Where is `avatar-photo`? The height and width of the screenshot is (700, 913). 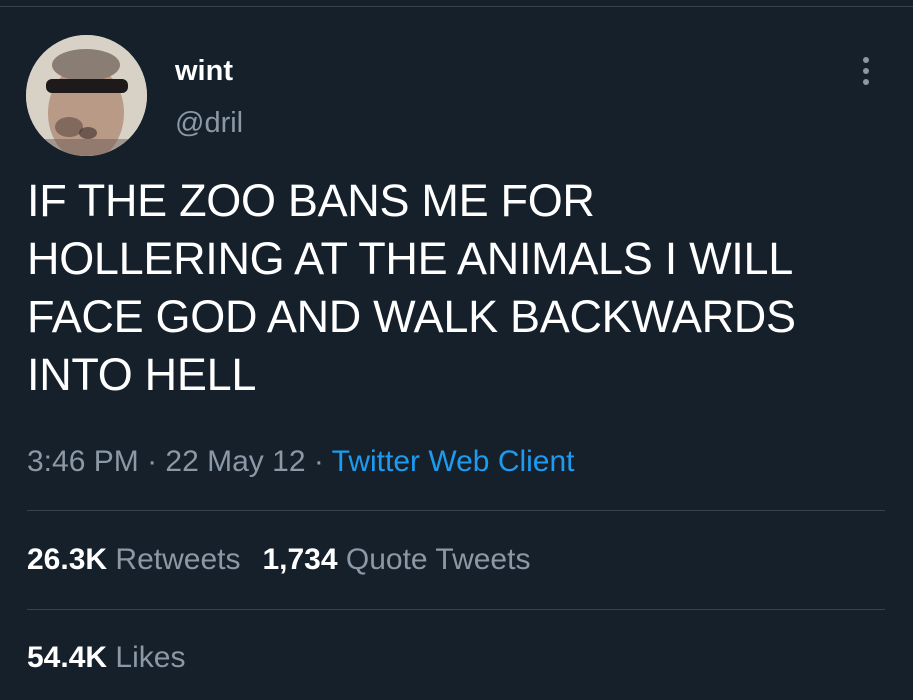 avatar-photo is located at coordinates (86, 95).